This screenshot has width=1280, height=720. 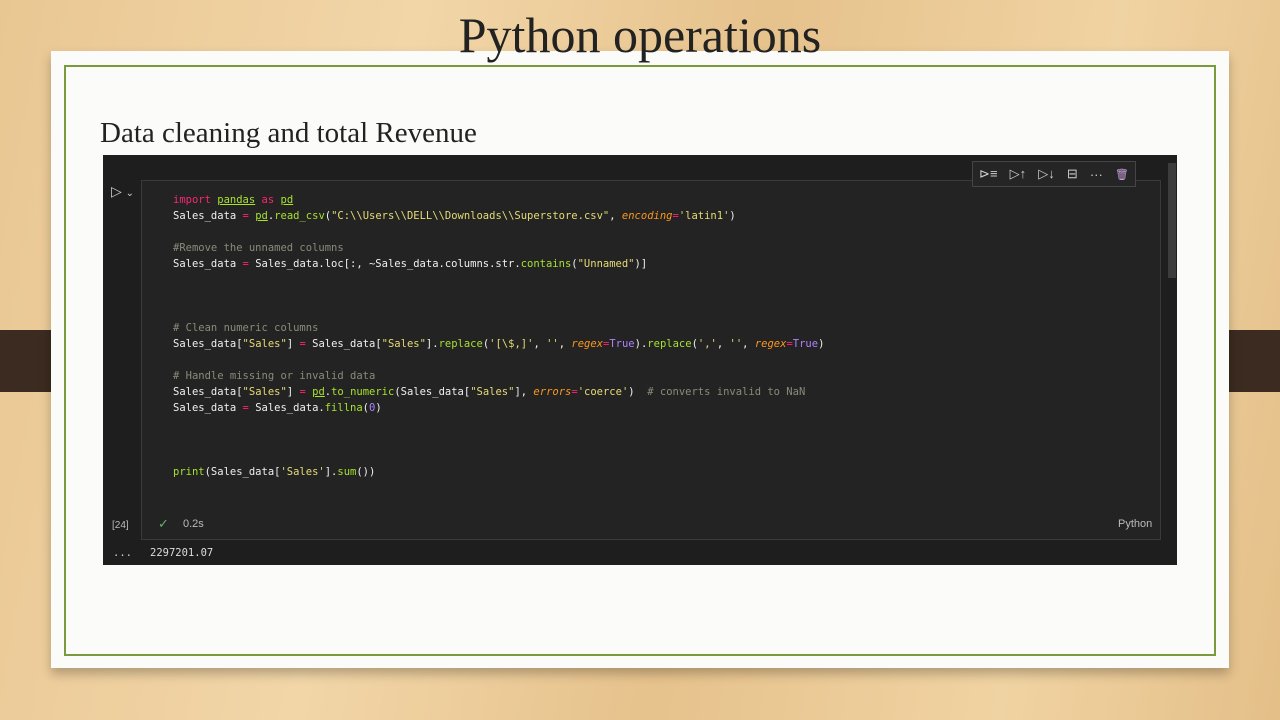 What do you see at coordinates (120, 525) in the screenshot?
I see `execution-count: [24]` at bounding box center [120, 525].